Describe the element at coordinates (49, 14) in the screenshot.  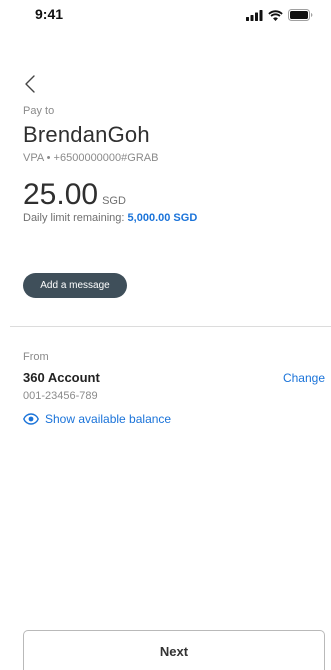
I see `status-time: 9:41` at that location.